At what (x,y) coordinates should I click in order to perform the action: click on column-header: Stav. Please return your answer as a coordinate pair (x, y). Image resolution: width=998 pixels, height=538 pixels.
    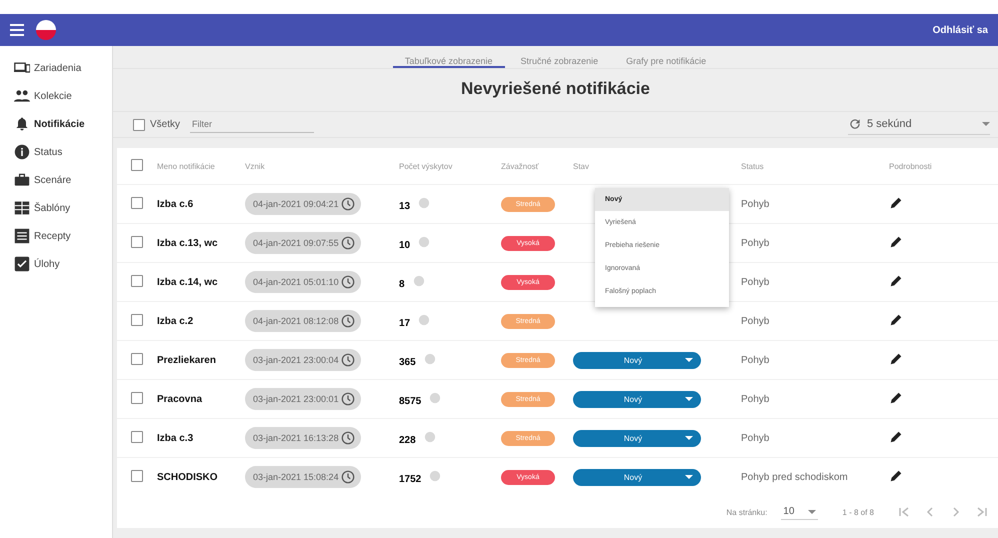
    Looking at the image, I should click on (656, 166).